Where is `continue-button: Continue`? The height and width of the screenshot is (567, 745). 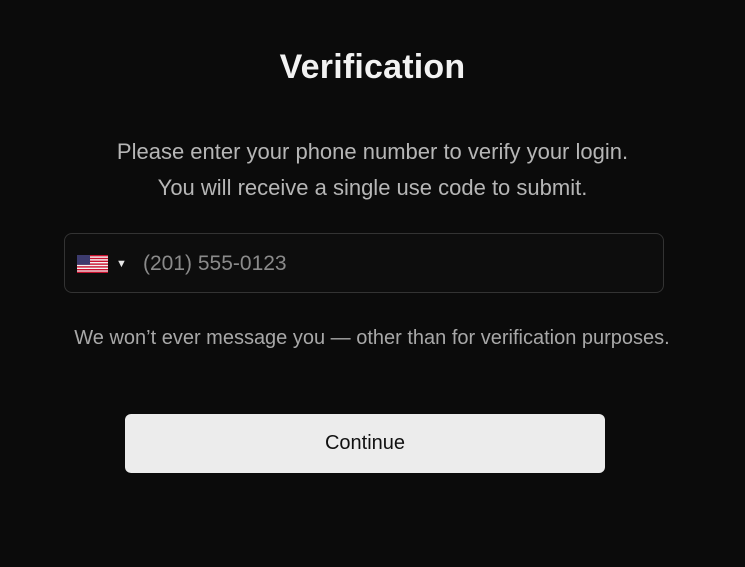
continue-button: Continue is located at coordinates (365, 443).